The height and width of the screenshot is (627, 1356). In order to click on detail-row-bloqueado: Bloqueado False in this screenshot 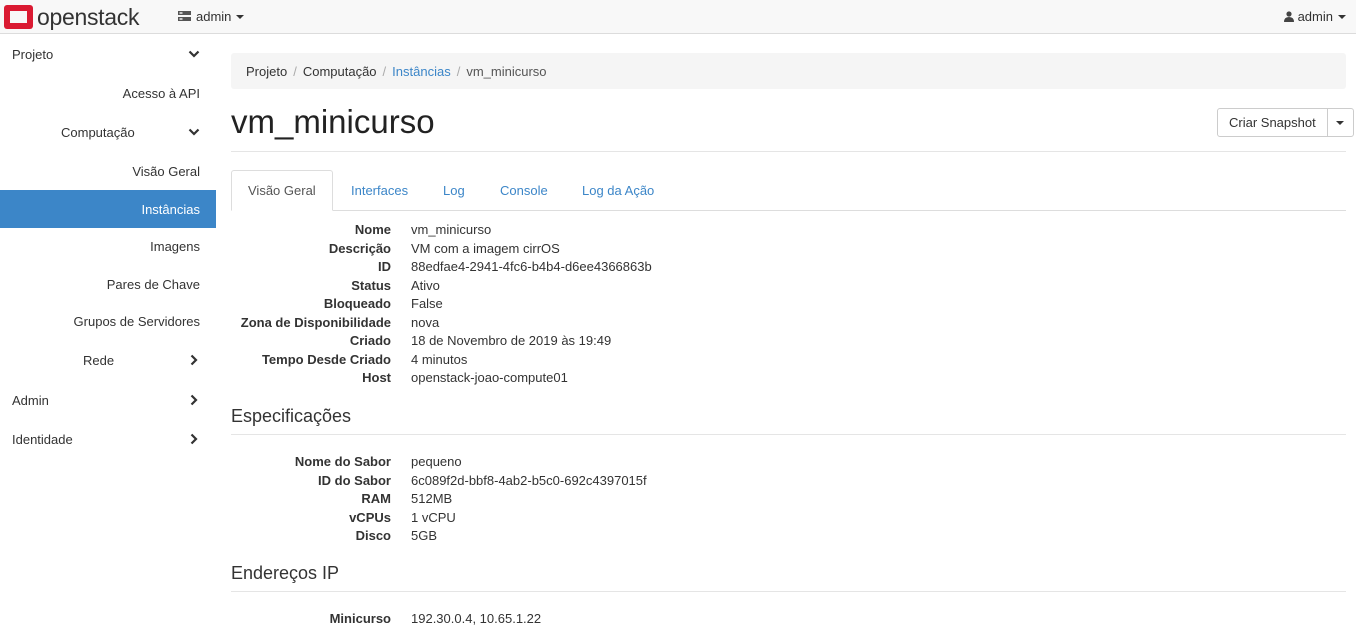, I will do `click(581, 304)`.